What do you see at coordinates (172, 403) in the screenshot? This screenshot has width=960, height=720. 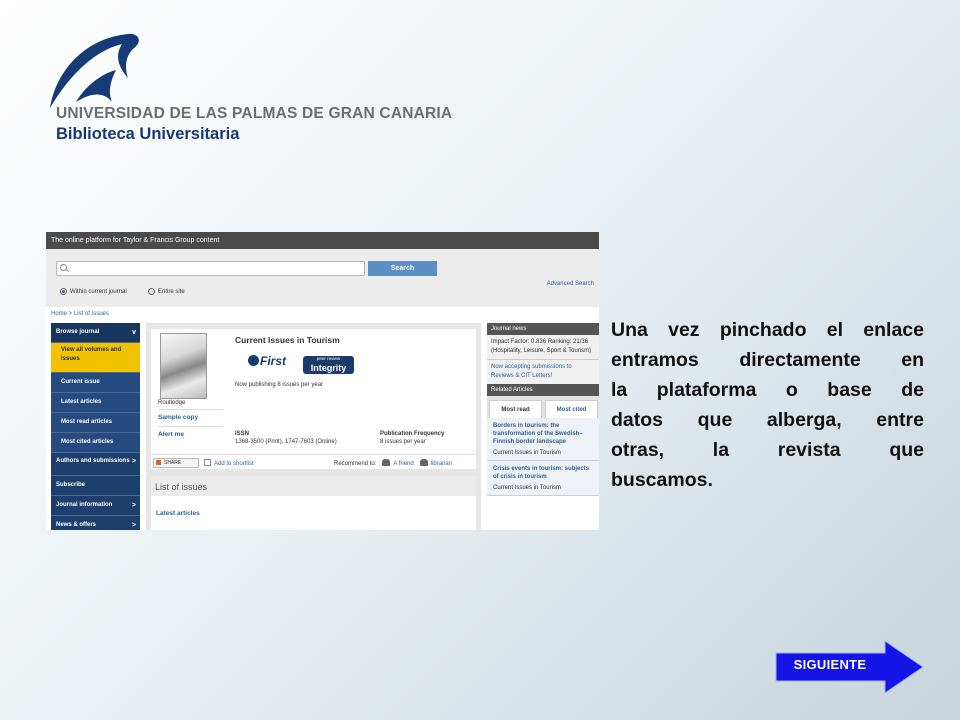 I see `publisher-name: Routledge` at bounding box center [172, 403].